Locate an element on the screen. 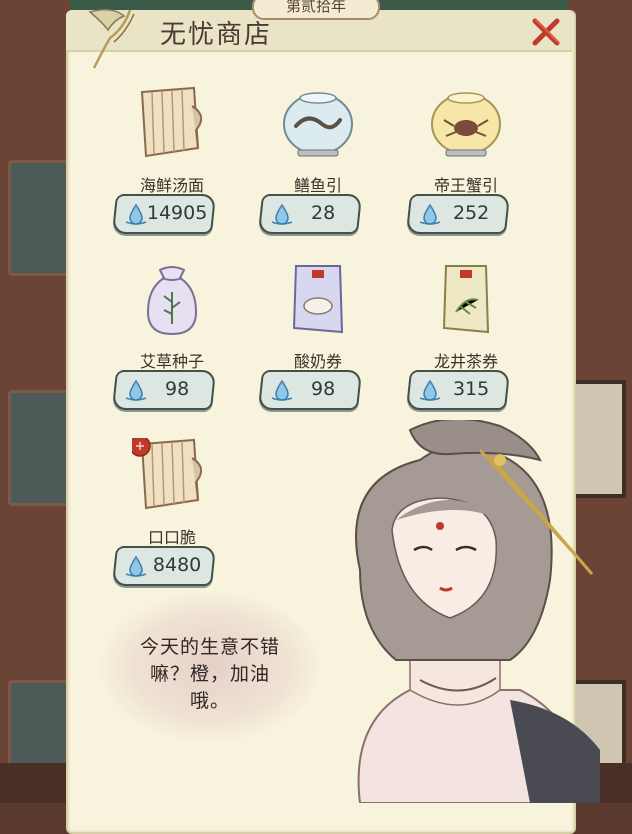 The width and height of the screenshot is (632, 834). price-value: 8480 is located at coordinates (177, 565).